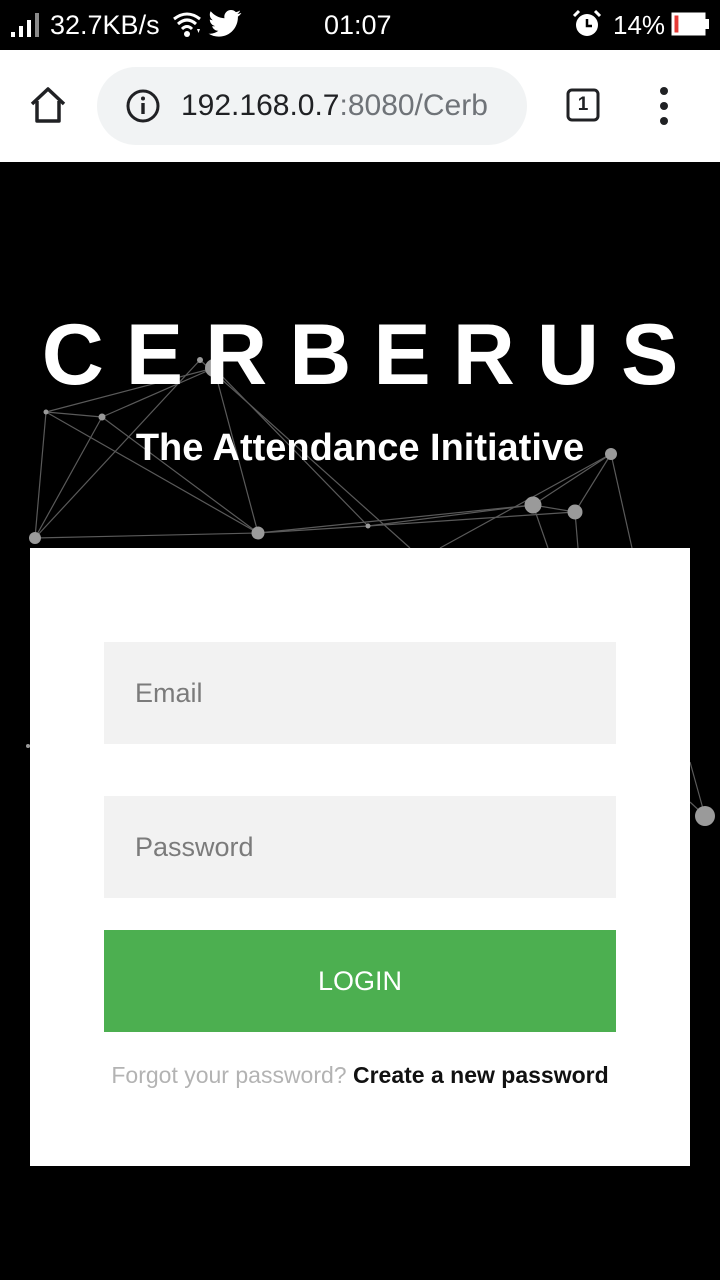 The height and width of the screenshot is (1280, 720). Describe the element at coordinates (25, 25) in the screenshot. I see `signal-icon` at that location.